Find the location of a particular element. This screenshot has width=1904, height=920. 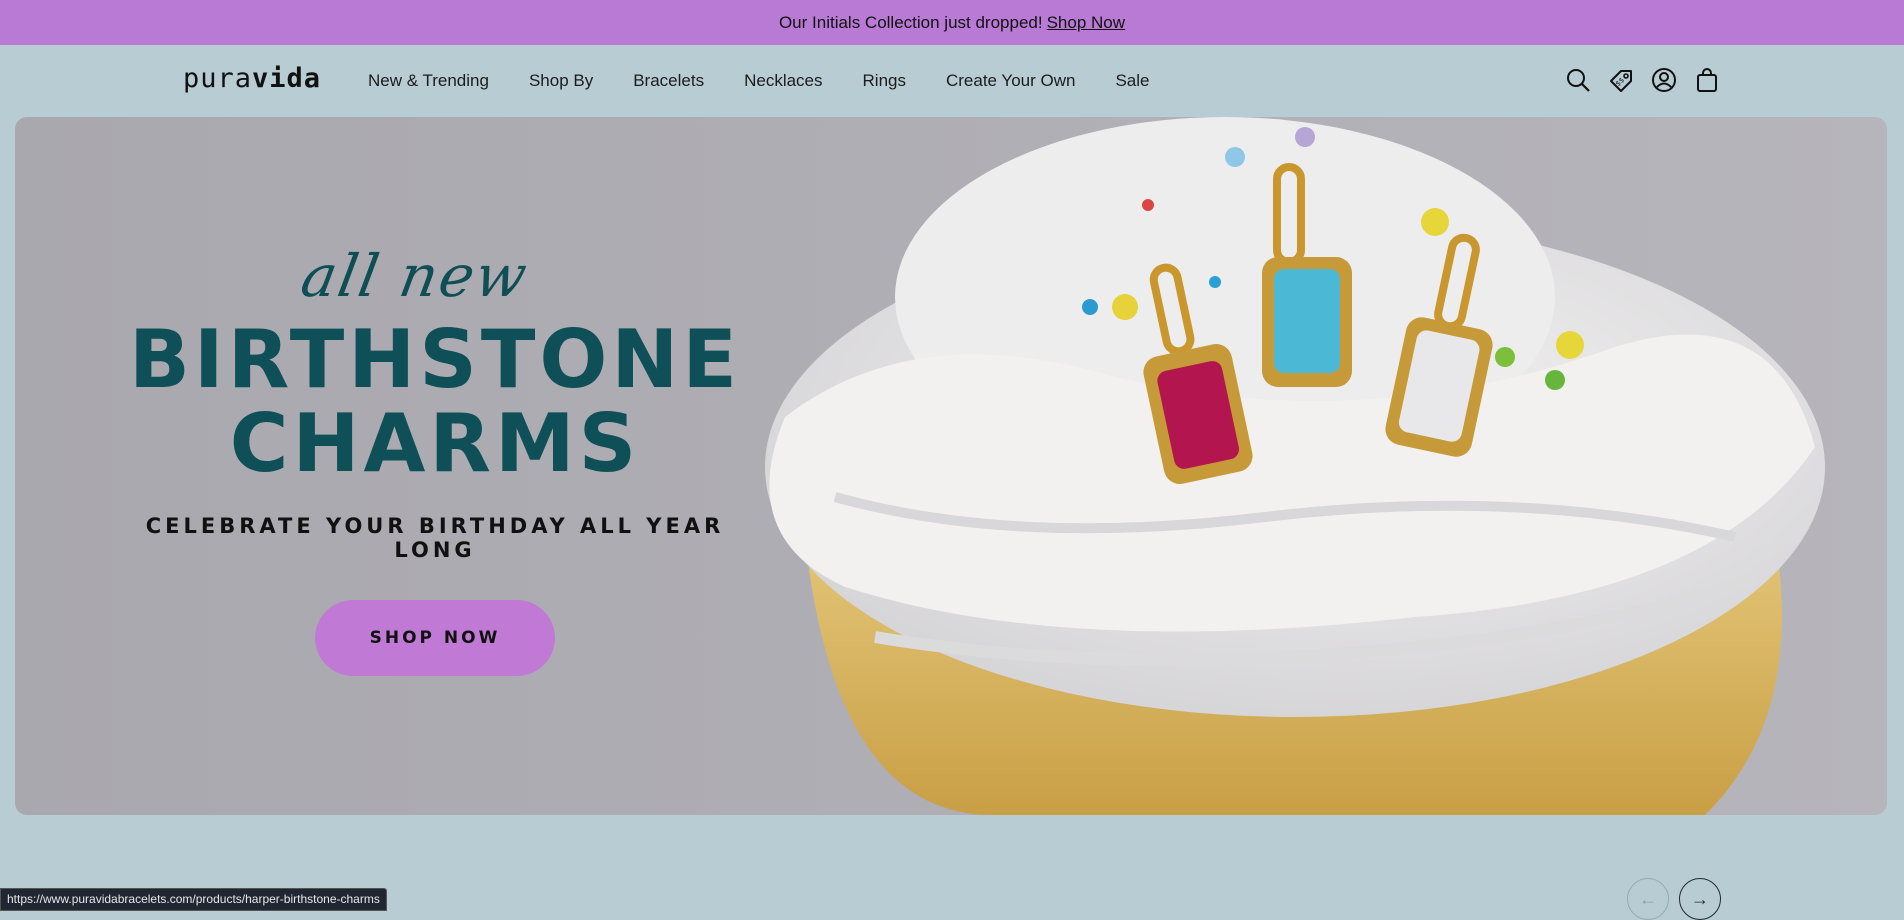

hero-subline: CELEBRATE YOUR BIRTHDAY ALL YEAR LONG is located at coordinates (435, 538).